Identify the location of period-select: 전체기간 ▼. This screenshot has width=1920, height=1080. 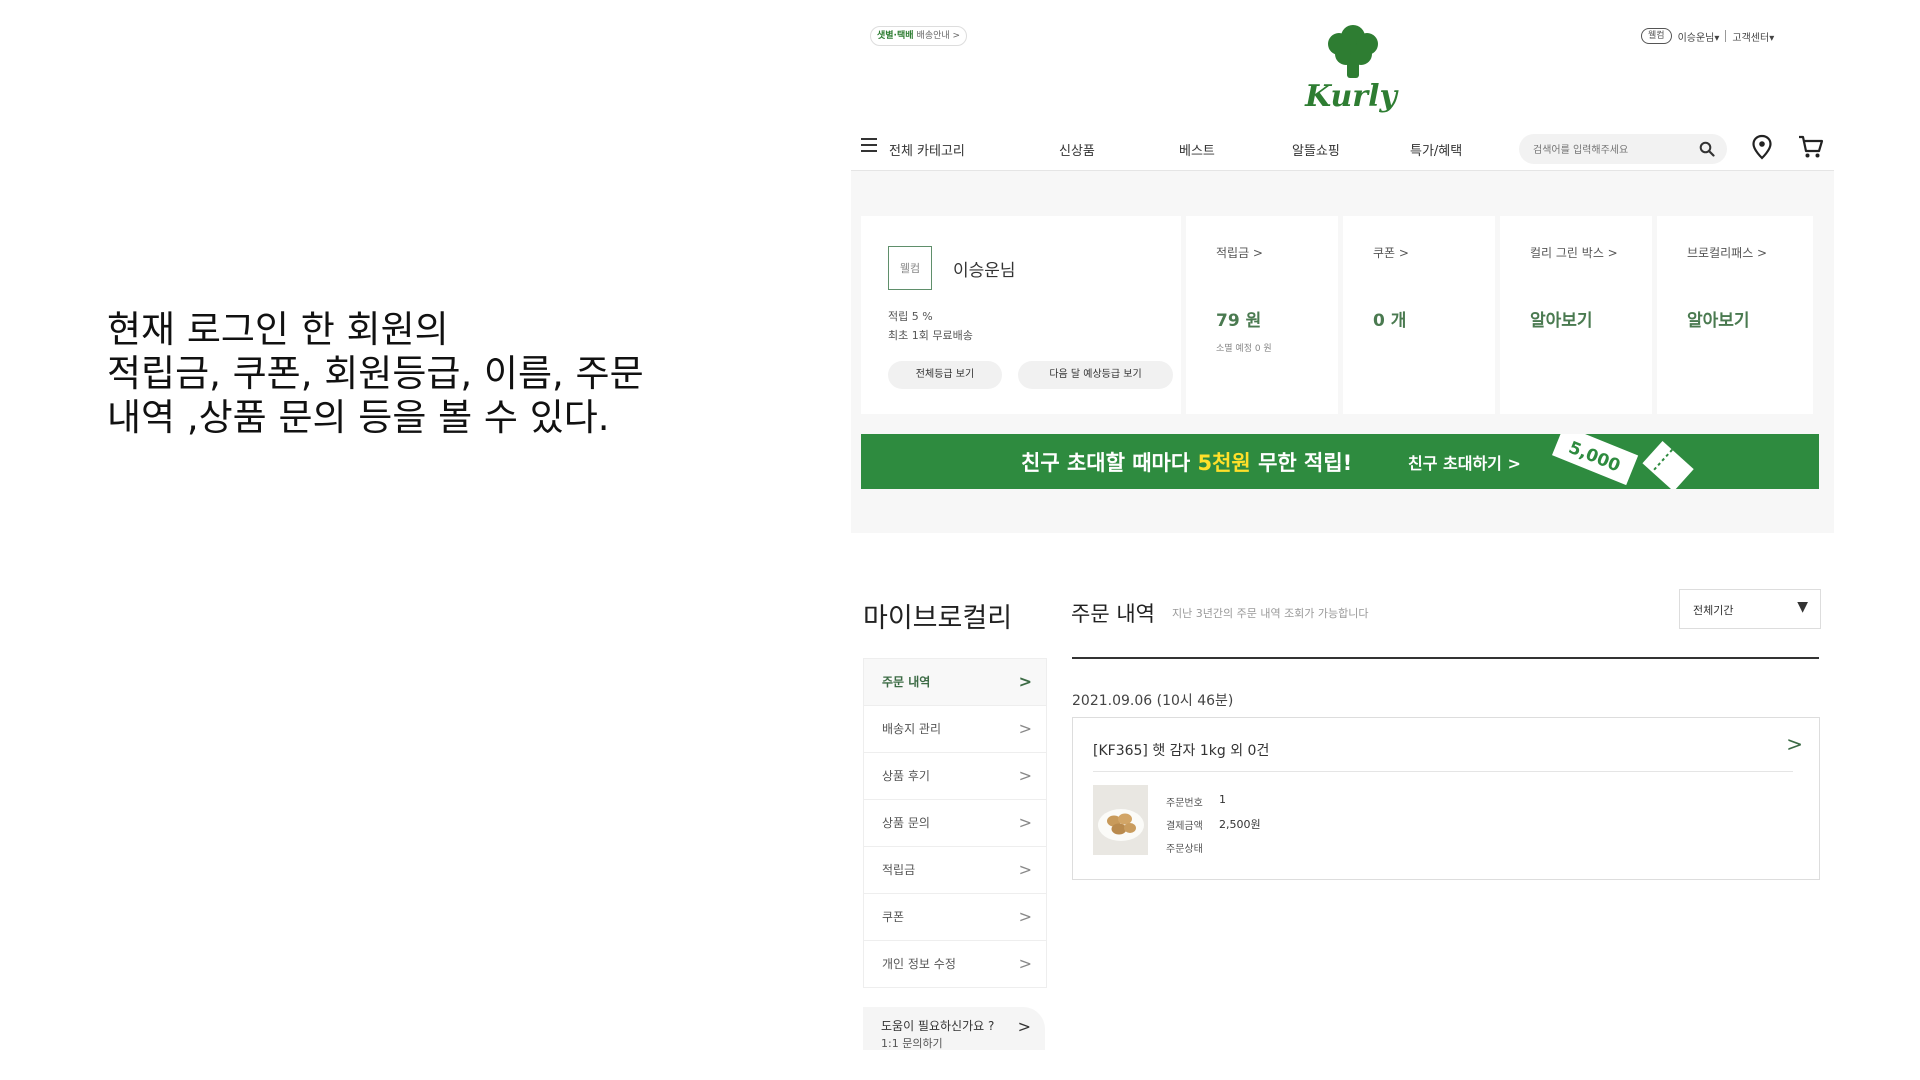
(1750, 609).